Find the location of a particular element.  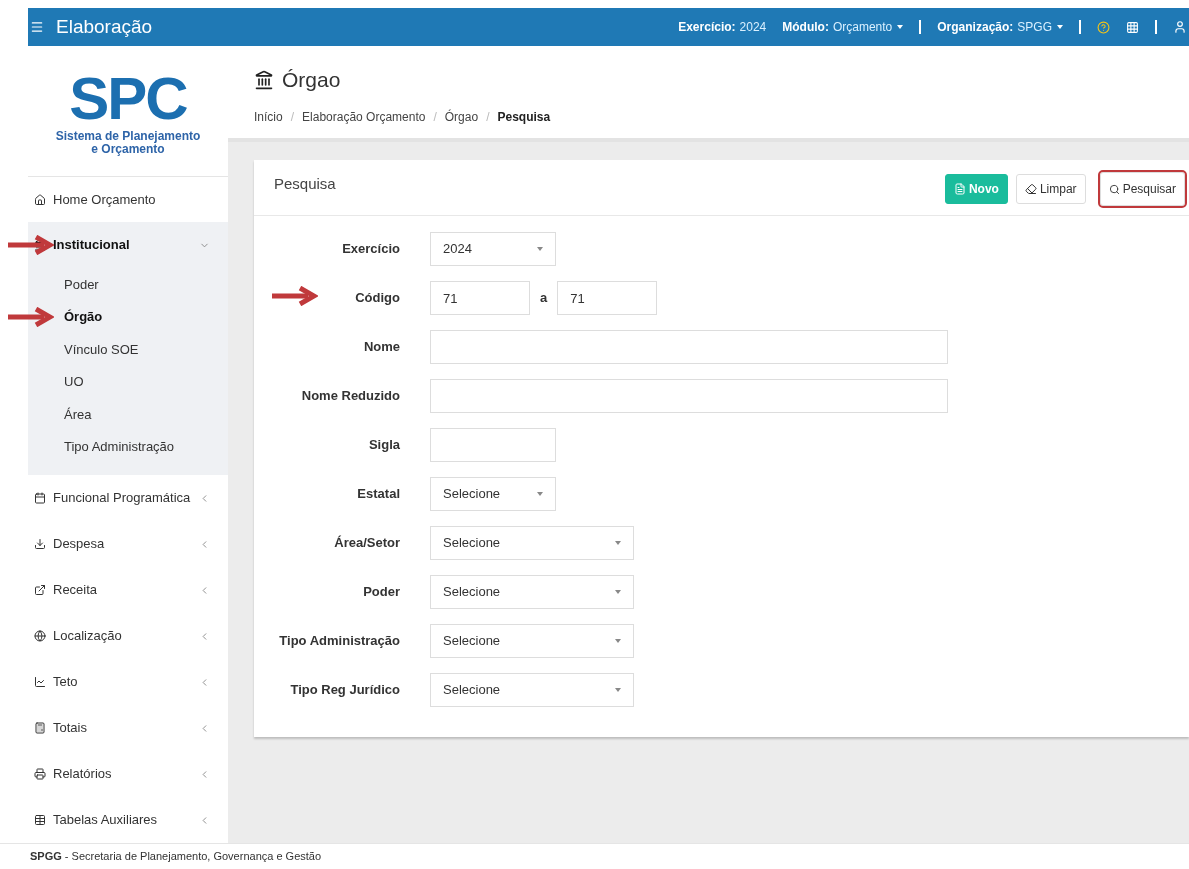

field-label: Exercício is located at coordinates (371, 249).